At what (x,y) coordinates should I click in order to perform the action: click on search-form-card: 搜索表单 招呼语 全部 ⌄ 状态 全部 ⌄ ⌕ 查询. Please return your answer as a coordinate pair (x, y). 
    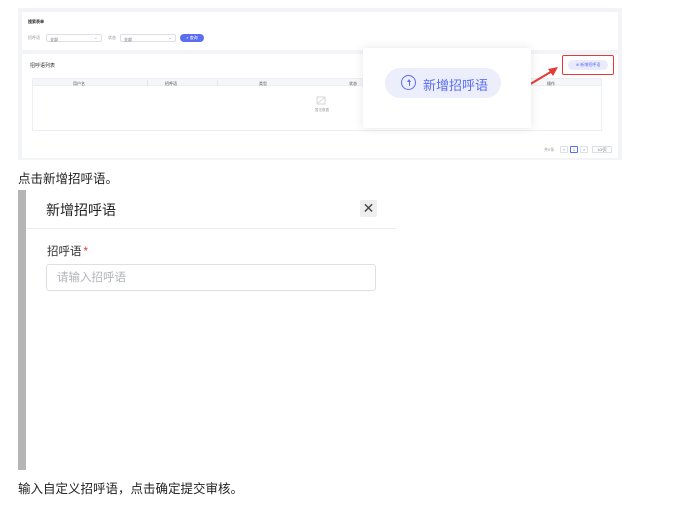
    Looking at the image, I should click on (320, 31).